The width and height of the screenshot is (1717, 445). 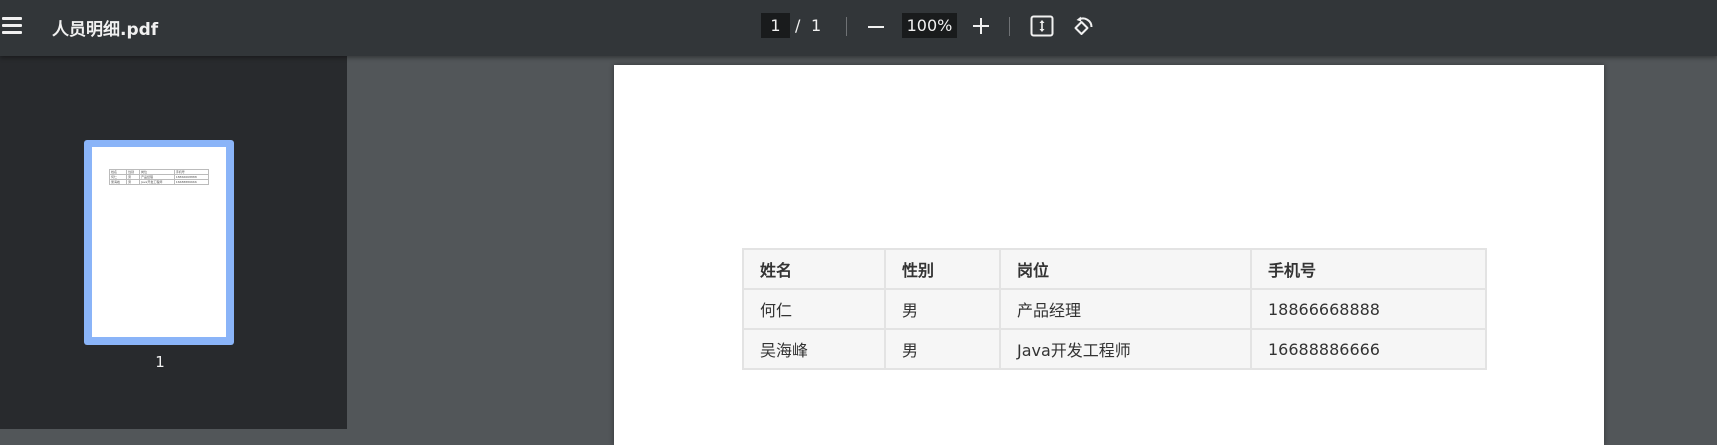 I want to click on zoom-level-input, so click(x=929, y=25).